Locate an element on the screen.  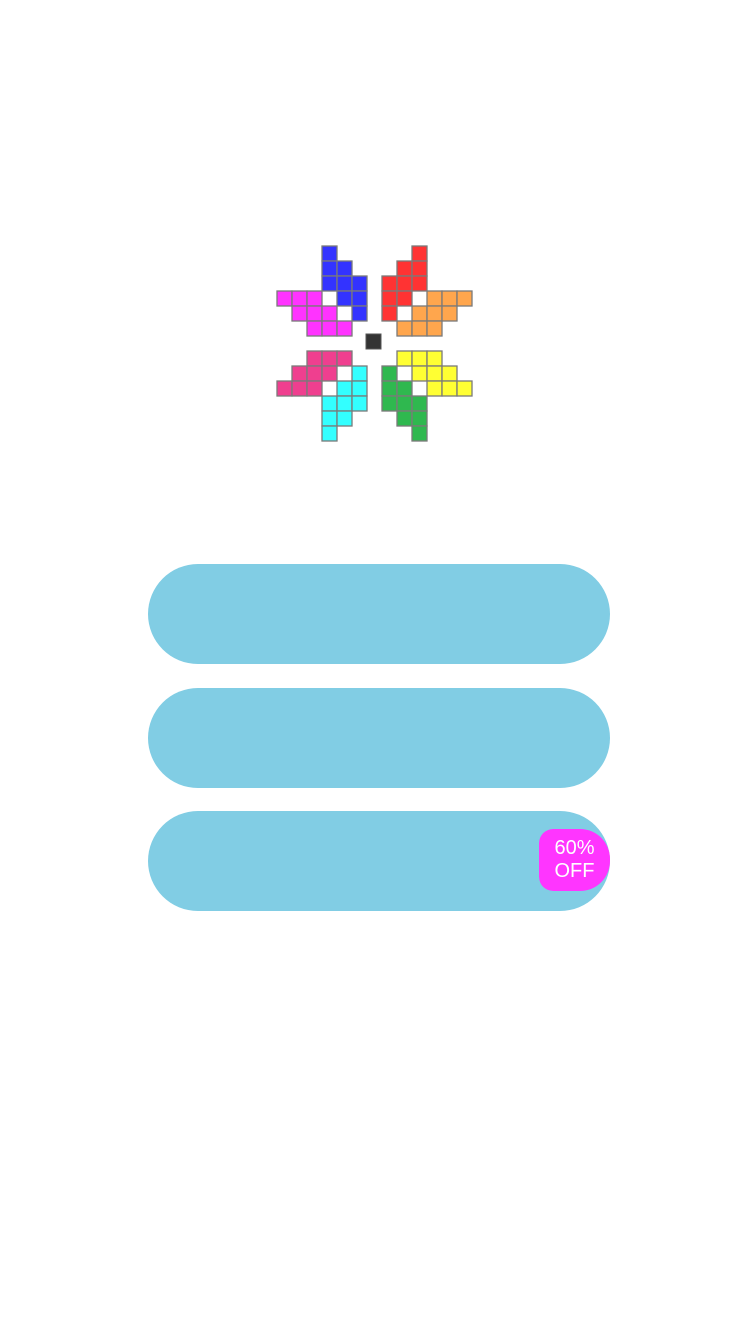
logo-center-dot is located at coordinates (373, 341).